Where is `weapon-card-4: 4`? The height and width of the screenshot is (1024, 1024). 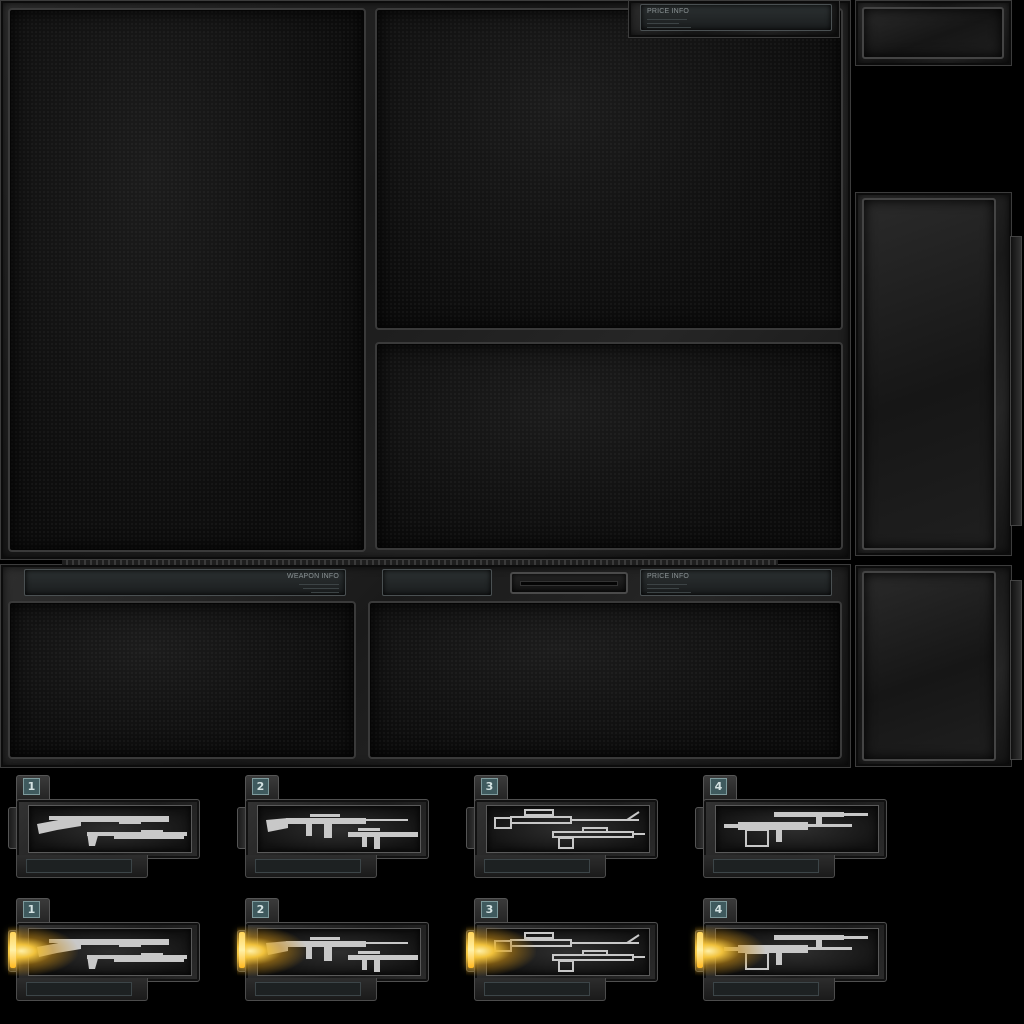
weapon-card-4: 4 is located at coordinates (791, 827).